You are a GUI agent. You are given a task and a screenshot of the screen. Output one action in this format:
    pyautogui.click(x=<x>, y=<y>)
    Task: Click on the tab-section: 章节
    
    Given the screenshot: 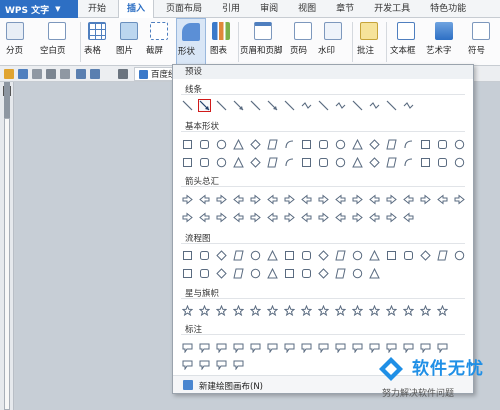 What is the action you would take?
    pyautogui.click(x=345, y=9)
    